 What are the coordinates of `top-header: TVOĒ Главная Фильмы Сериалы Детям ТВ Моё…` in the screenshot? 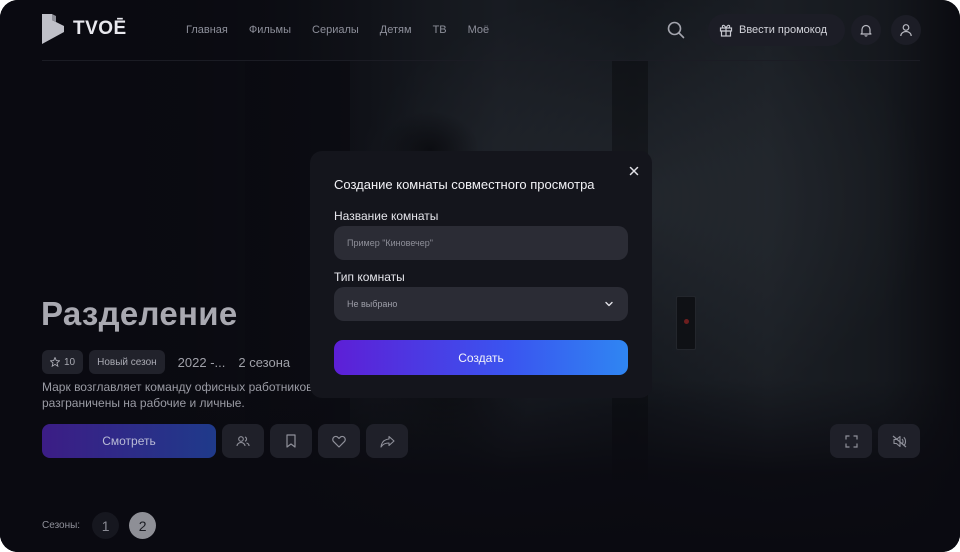 It's located at (480, 30).